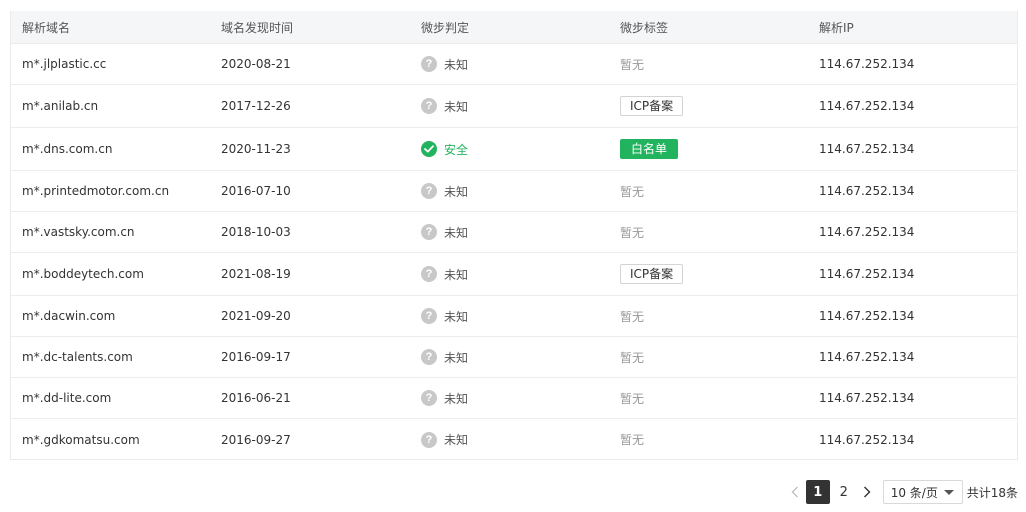 The height and width of the screenshot is (512, 1026). What do you see at coordinates (649, 149) in the screenshot?
I see `tag-badge: 白名单` at bounding box center [649, 149].